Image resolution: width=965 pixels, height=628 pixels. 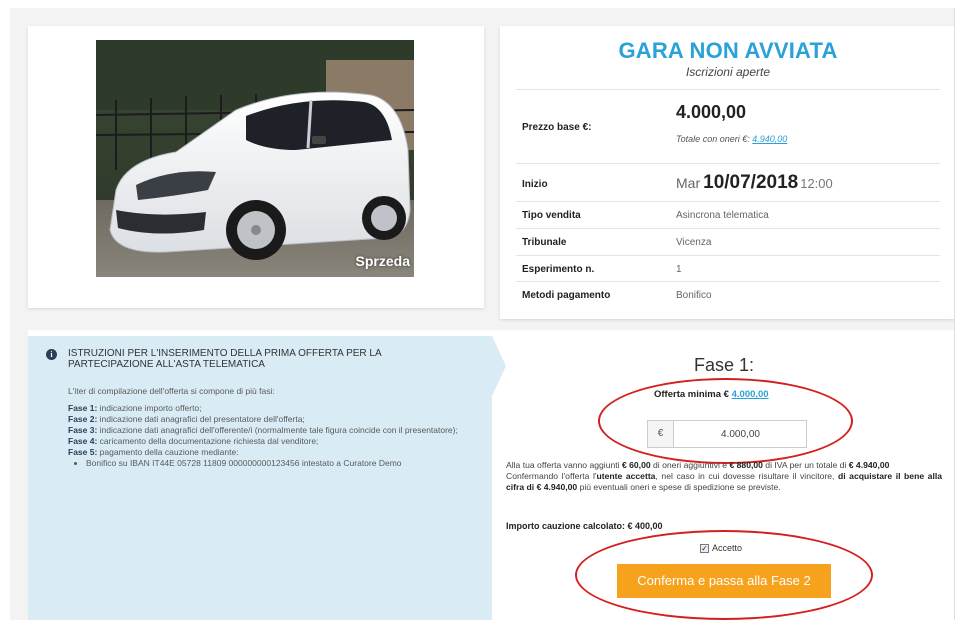 What do you see at coordinates (584, 526) in the screenshot?
I see `cauzione-amount: Importo cauzione calcolato: € 400,00` at bounding box center [584, 526].